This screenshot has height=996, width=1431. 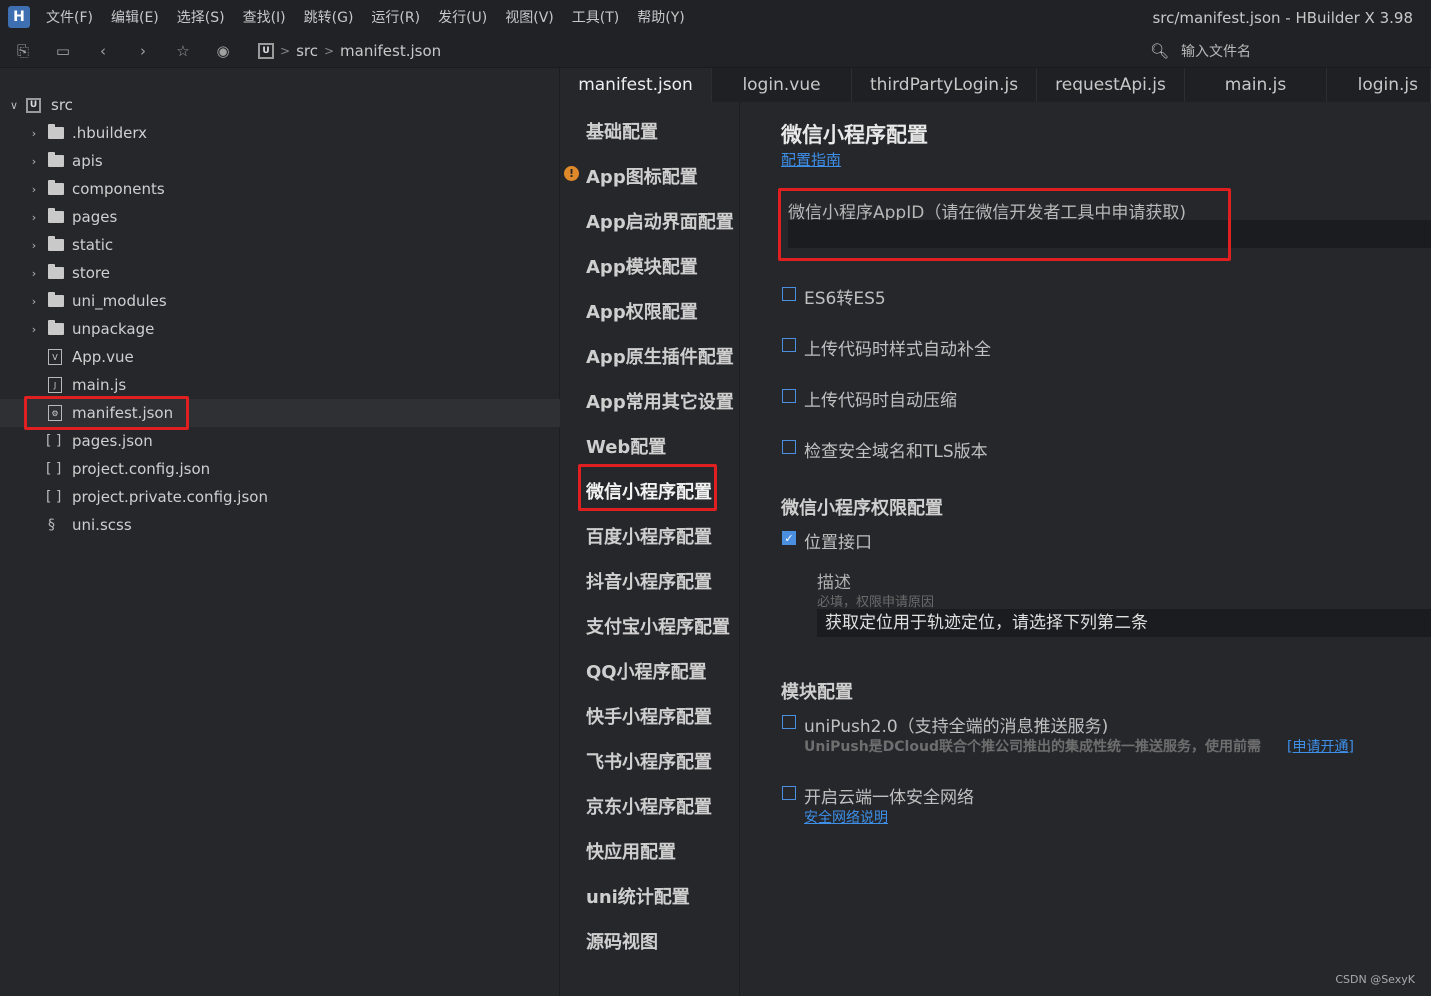 What do you see at coordinates (91, 273) in the screenshot?
I see `tree-label: store` at bounding box center [91, 273].